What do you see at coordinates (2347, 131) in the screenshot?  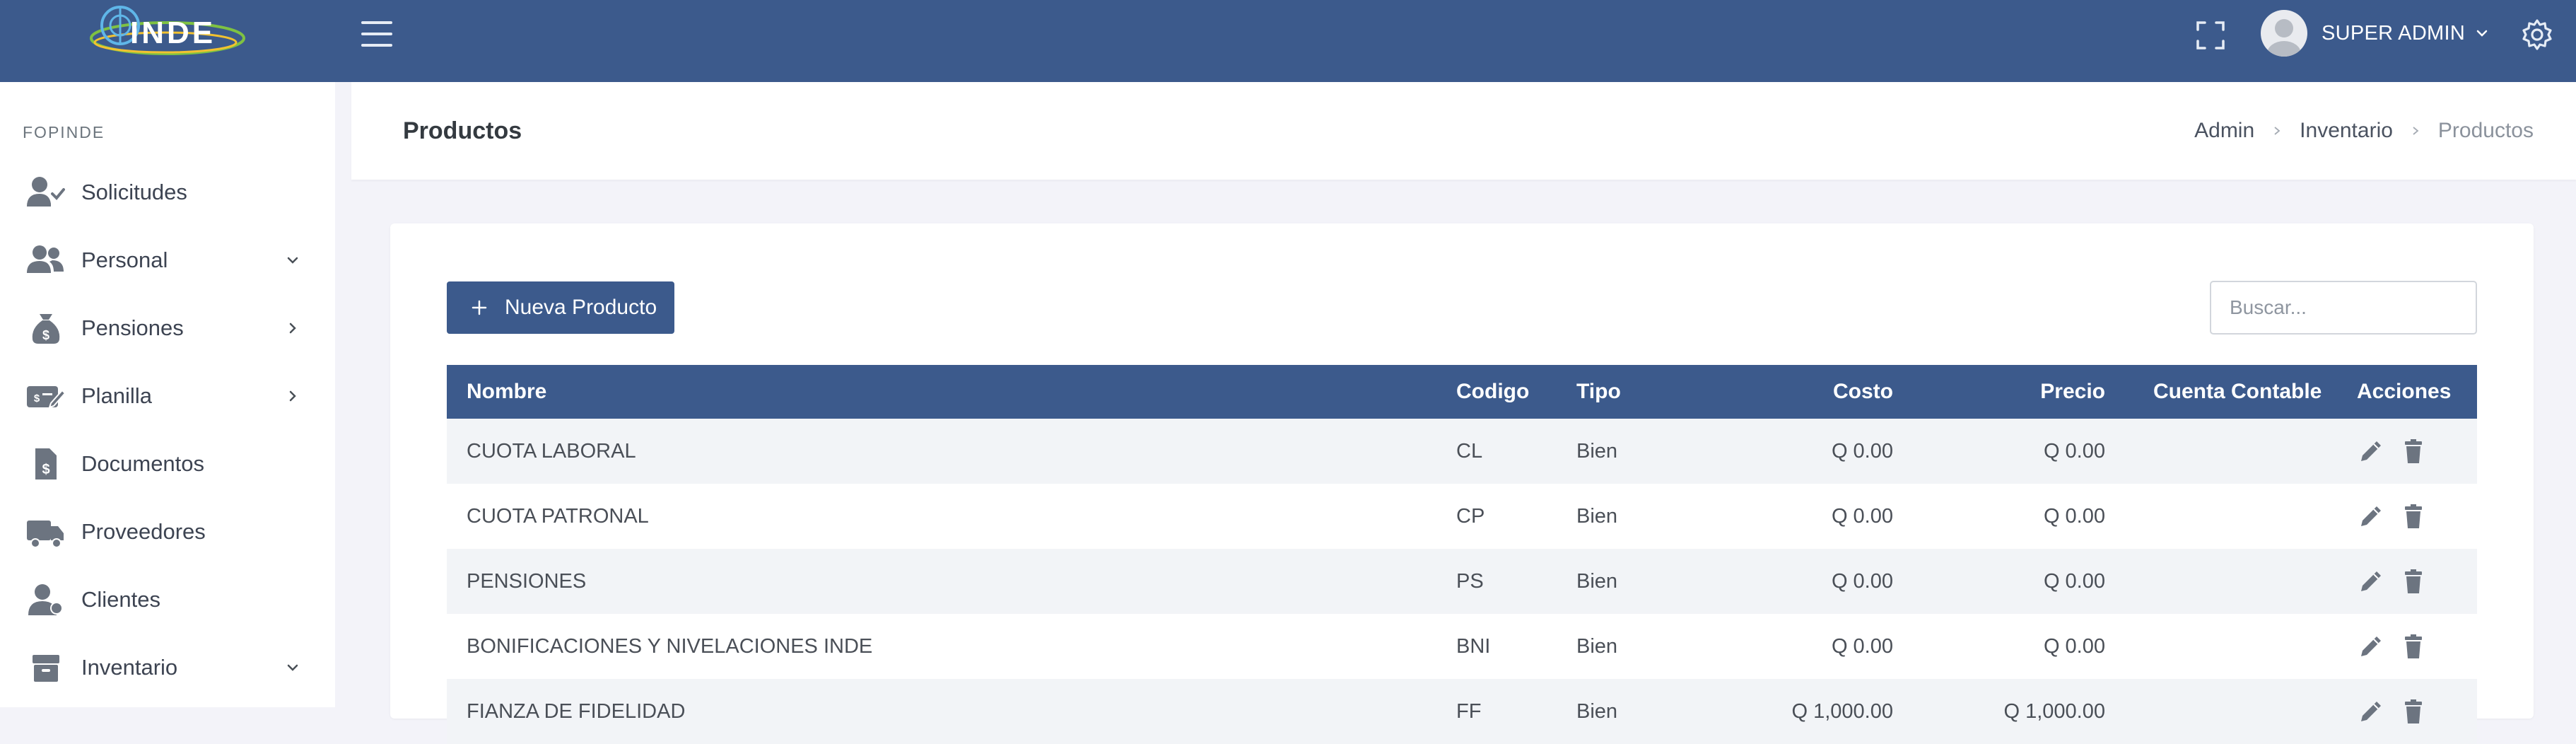 I see `breadcrumb-item-inventario: Inventario` at bounding box center [2347, 131].